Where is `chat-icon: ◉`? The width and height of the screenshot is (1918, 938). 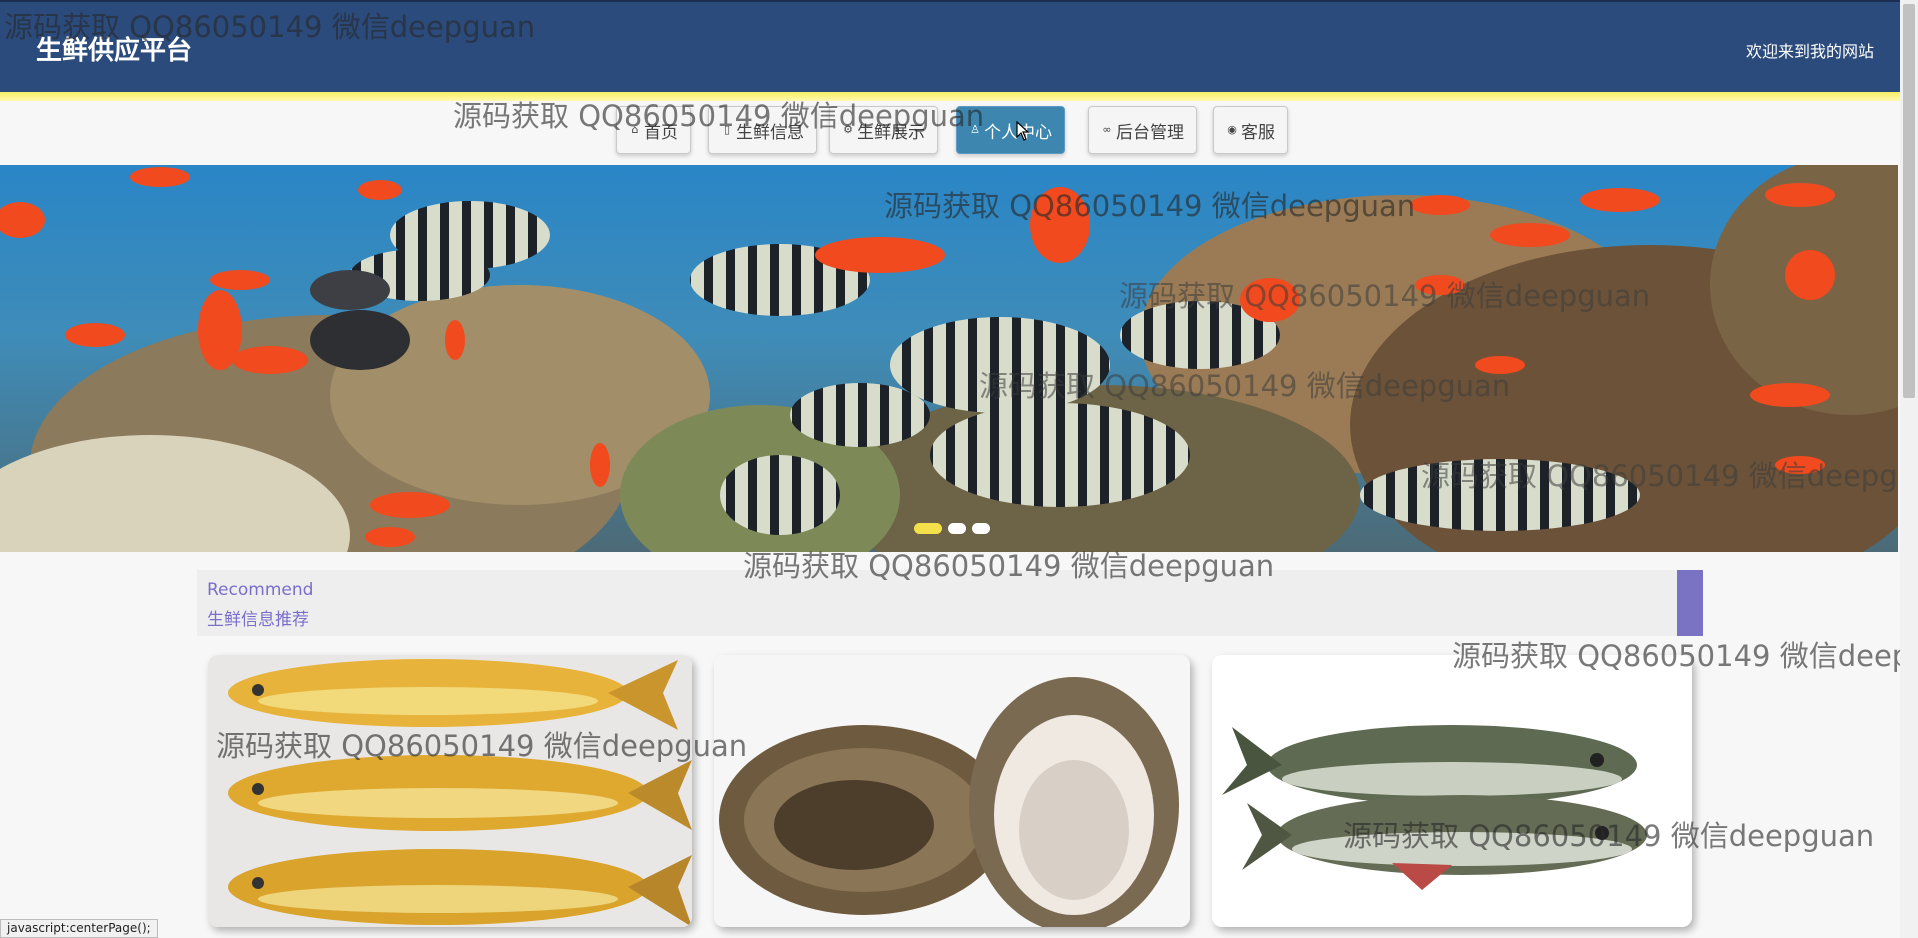 chat-icon: ◉ is located at coordinates (1232, 129).